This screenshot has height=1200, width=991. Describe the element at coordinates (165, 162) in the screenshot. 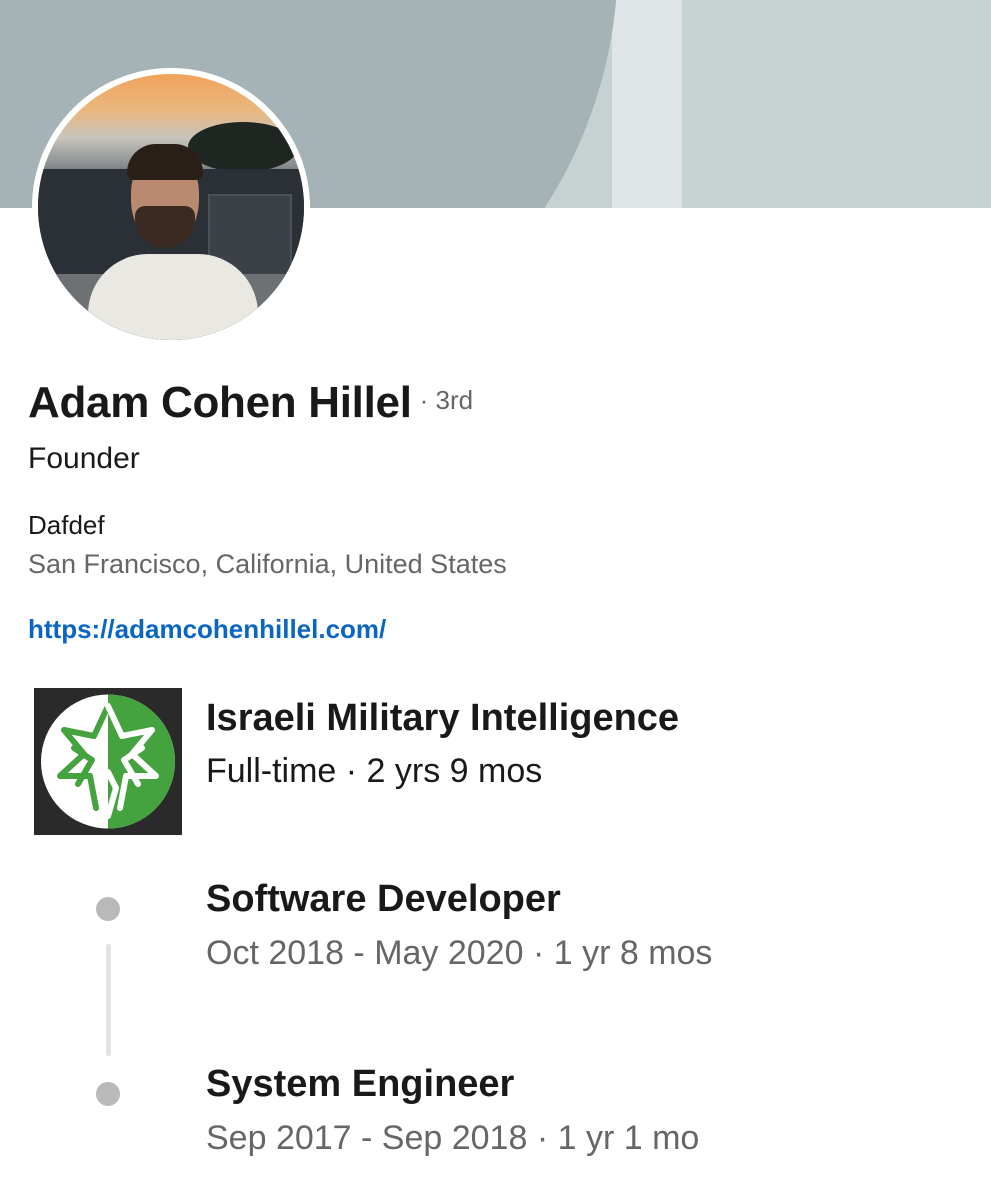

I see `avatar-photo-hair` at that location.